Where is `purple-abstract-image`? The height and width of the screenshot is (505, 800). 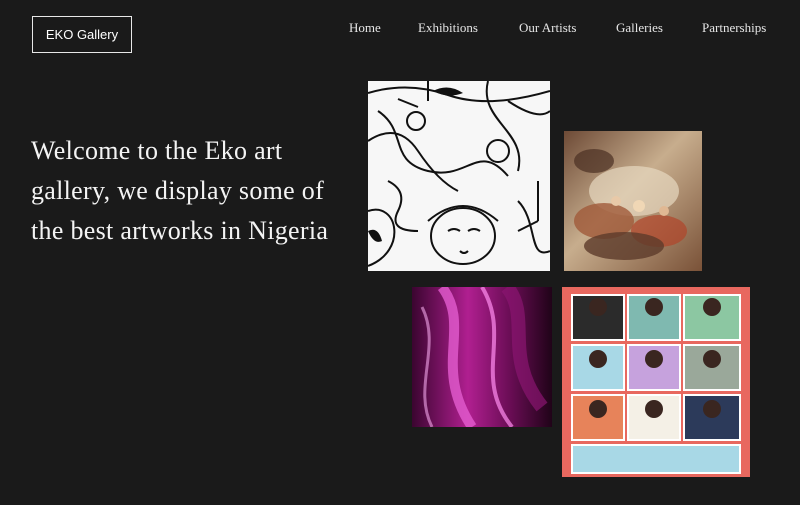
purple-abstract-image is located at coordinates (482, 357).